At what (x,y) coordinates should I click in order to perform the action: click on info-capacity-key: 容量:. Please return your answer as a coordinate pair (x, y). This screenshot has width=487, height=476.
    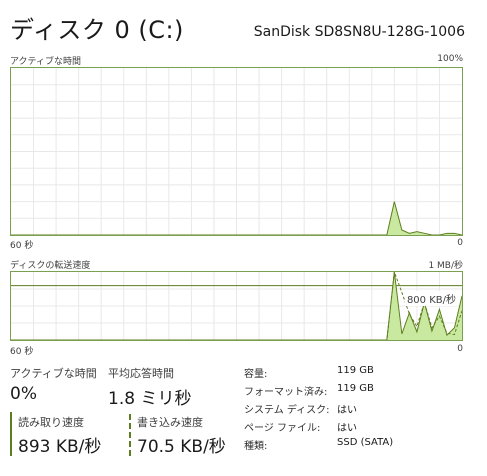
    Looking at the image, I should click on (256, 374).